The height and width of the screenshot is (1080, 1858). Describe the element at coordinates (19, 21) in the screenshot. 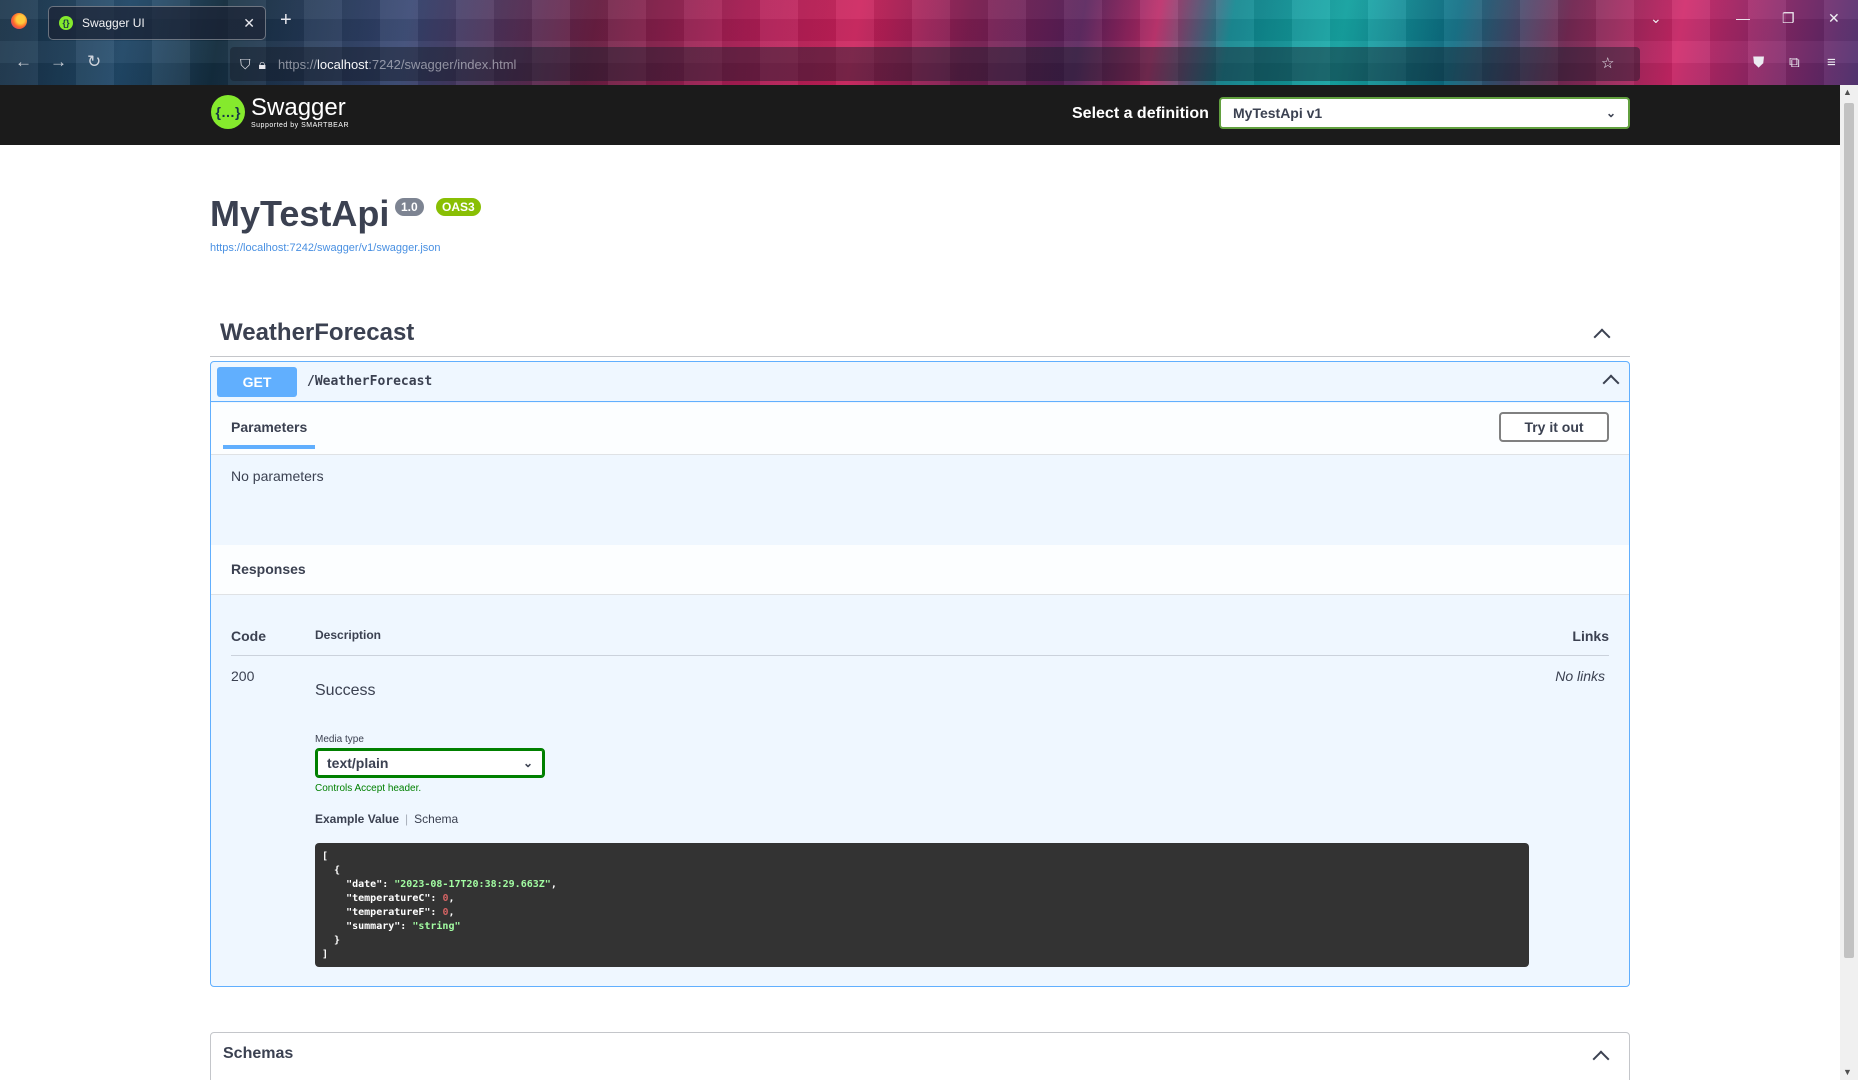

I see `firefox-logo-icon` at that location.